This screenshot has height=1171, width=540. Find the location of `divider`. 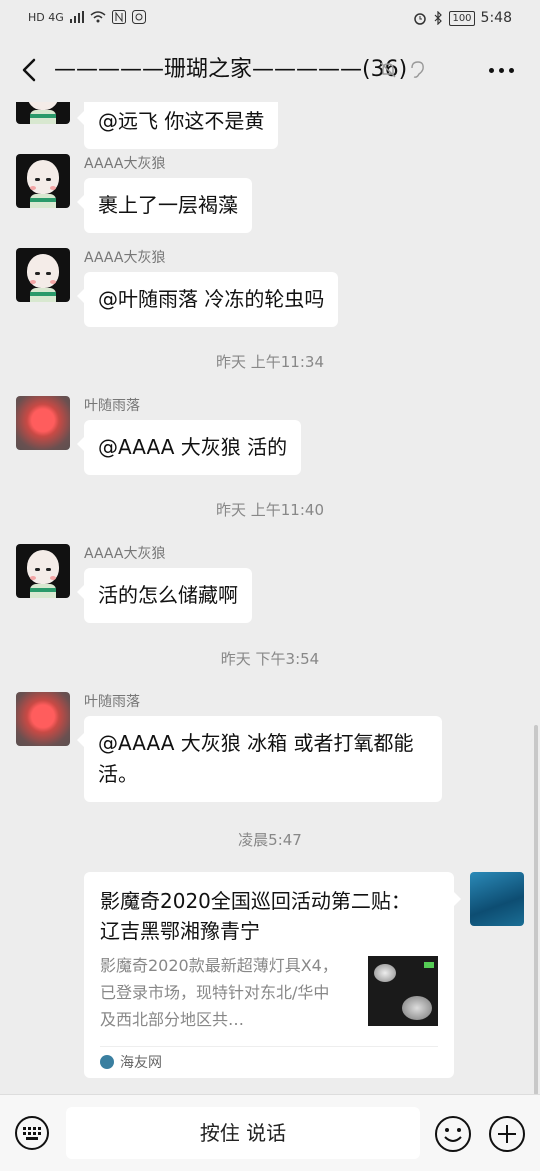

divider is located at coordinates (269, 1046).